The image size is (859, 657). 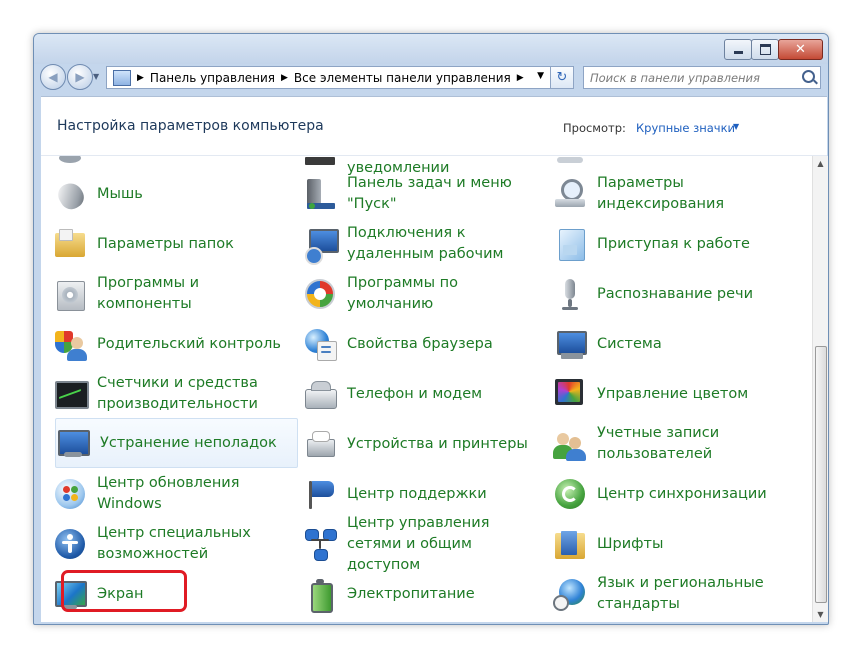 I want to click on item-user-accounts: Учетные записи пользователей, so click(x=661, y=444).